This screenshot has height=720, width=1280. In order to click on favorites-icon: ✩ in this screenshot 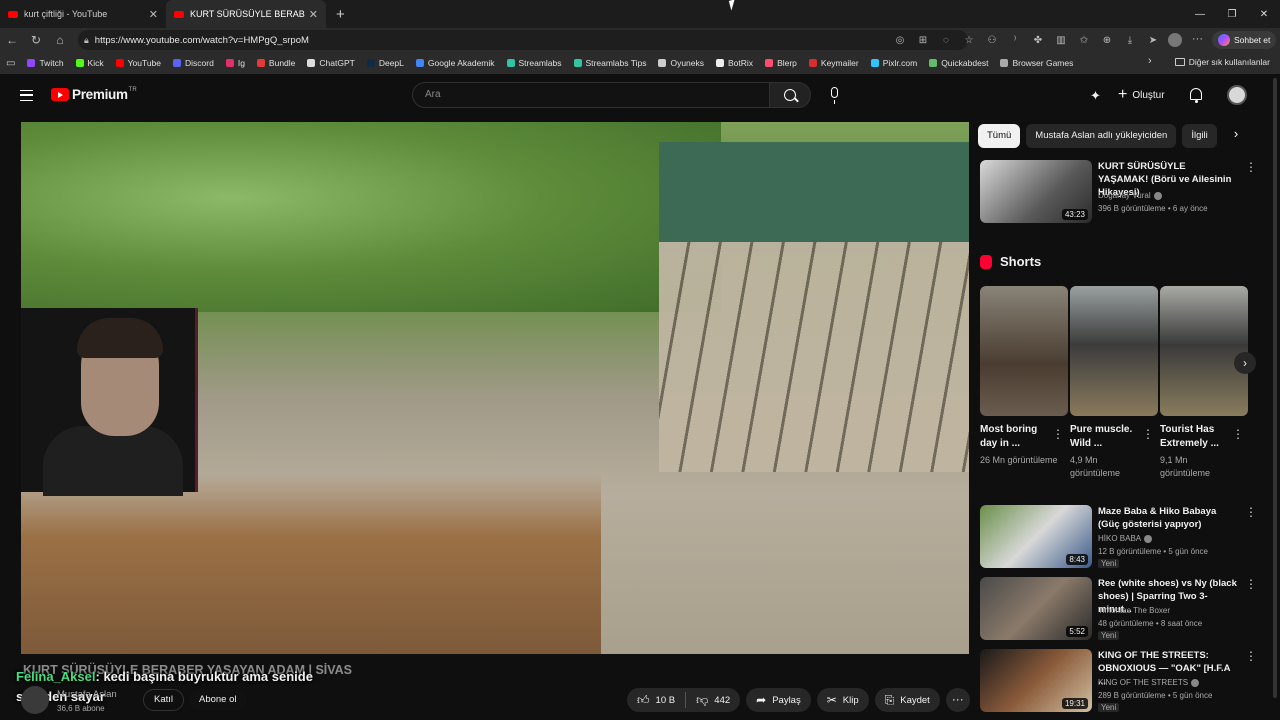, I will do `click(1084, 40)`.